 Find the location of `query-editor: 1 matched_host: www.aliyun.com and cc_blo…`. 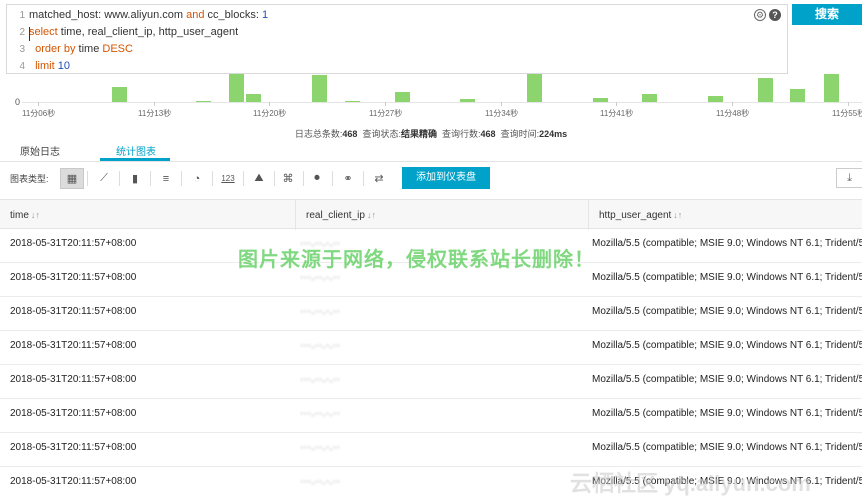

query-editor: 1 matched_host: www.aliyun.com and cc_blo… is located at coordinates (397, 39).